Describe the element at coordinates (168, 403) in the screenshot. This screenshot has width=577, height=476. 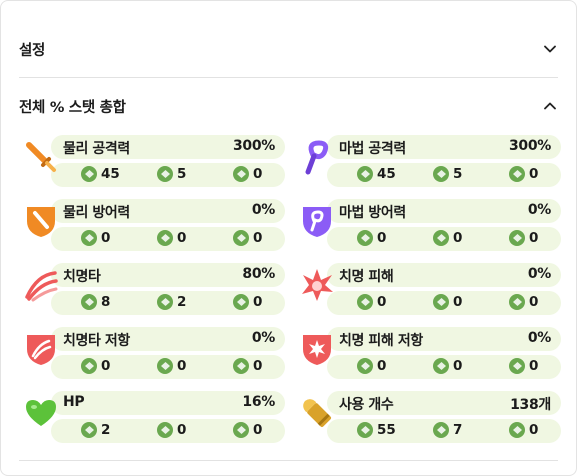
I see `stat-header-row: HP 16%` at that location.